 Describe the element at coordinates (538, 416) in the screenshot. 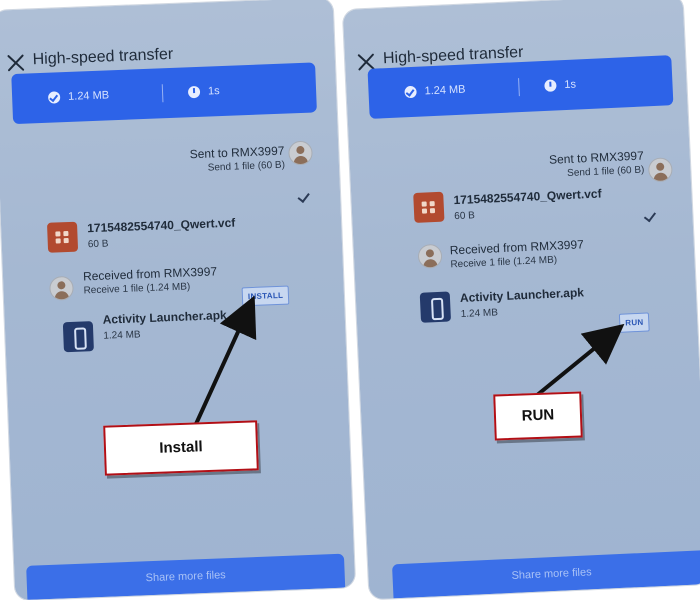

I see `run-callout: RUN` at that location.